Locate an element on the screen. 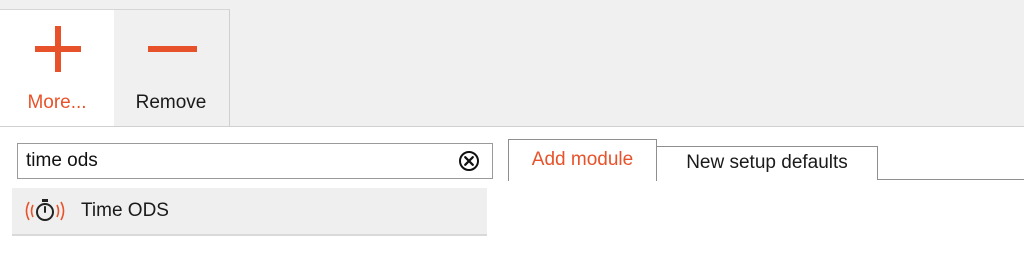 This screenshot has height=256, width=1024. remove-button: Remove is located at coordinates (171, 68).